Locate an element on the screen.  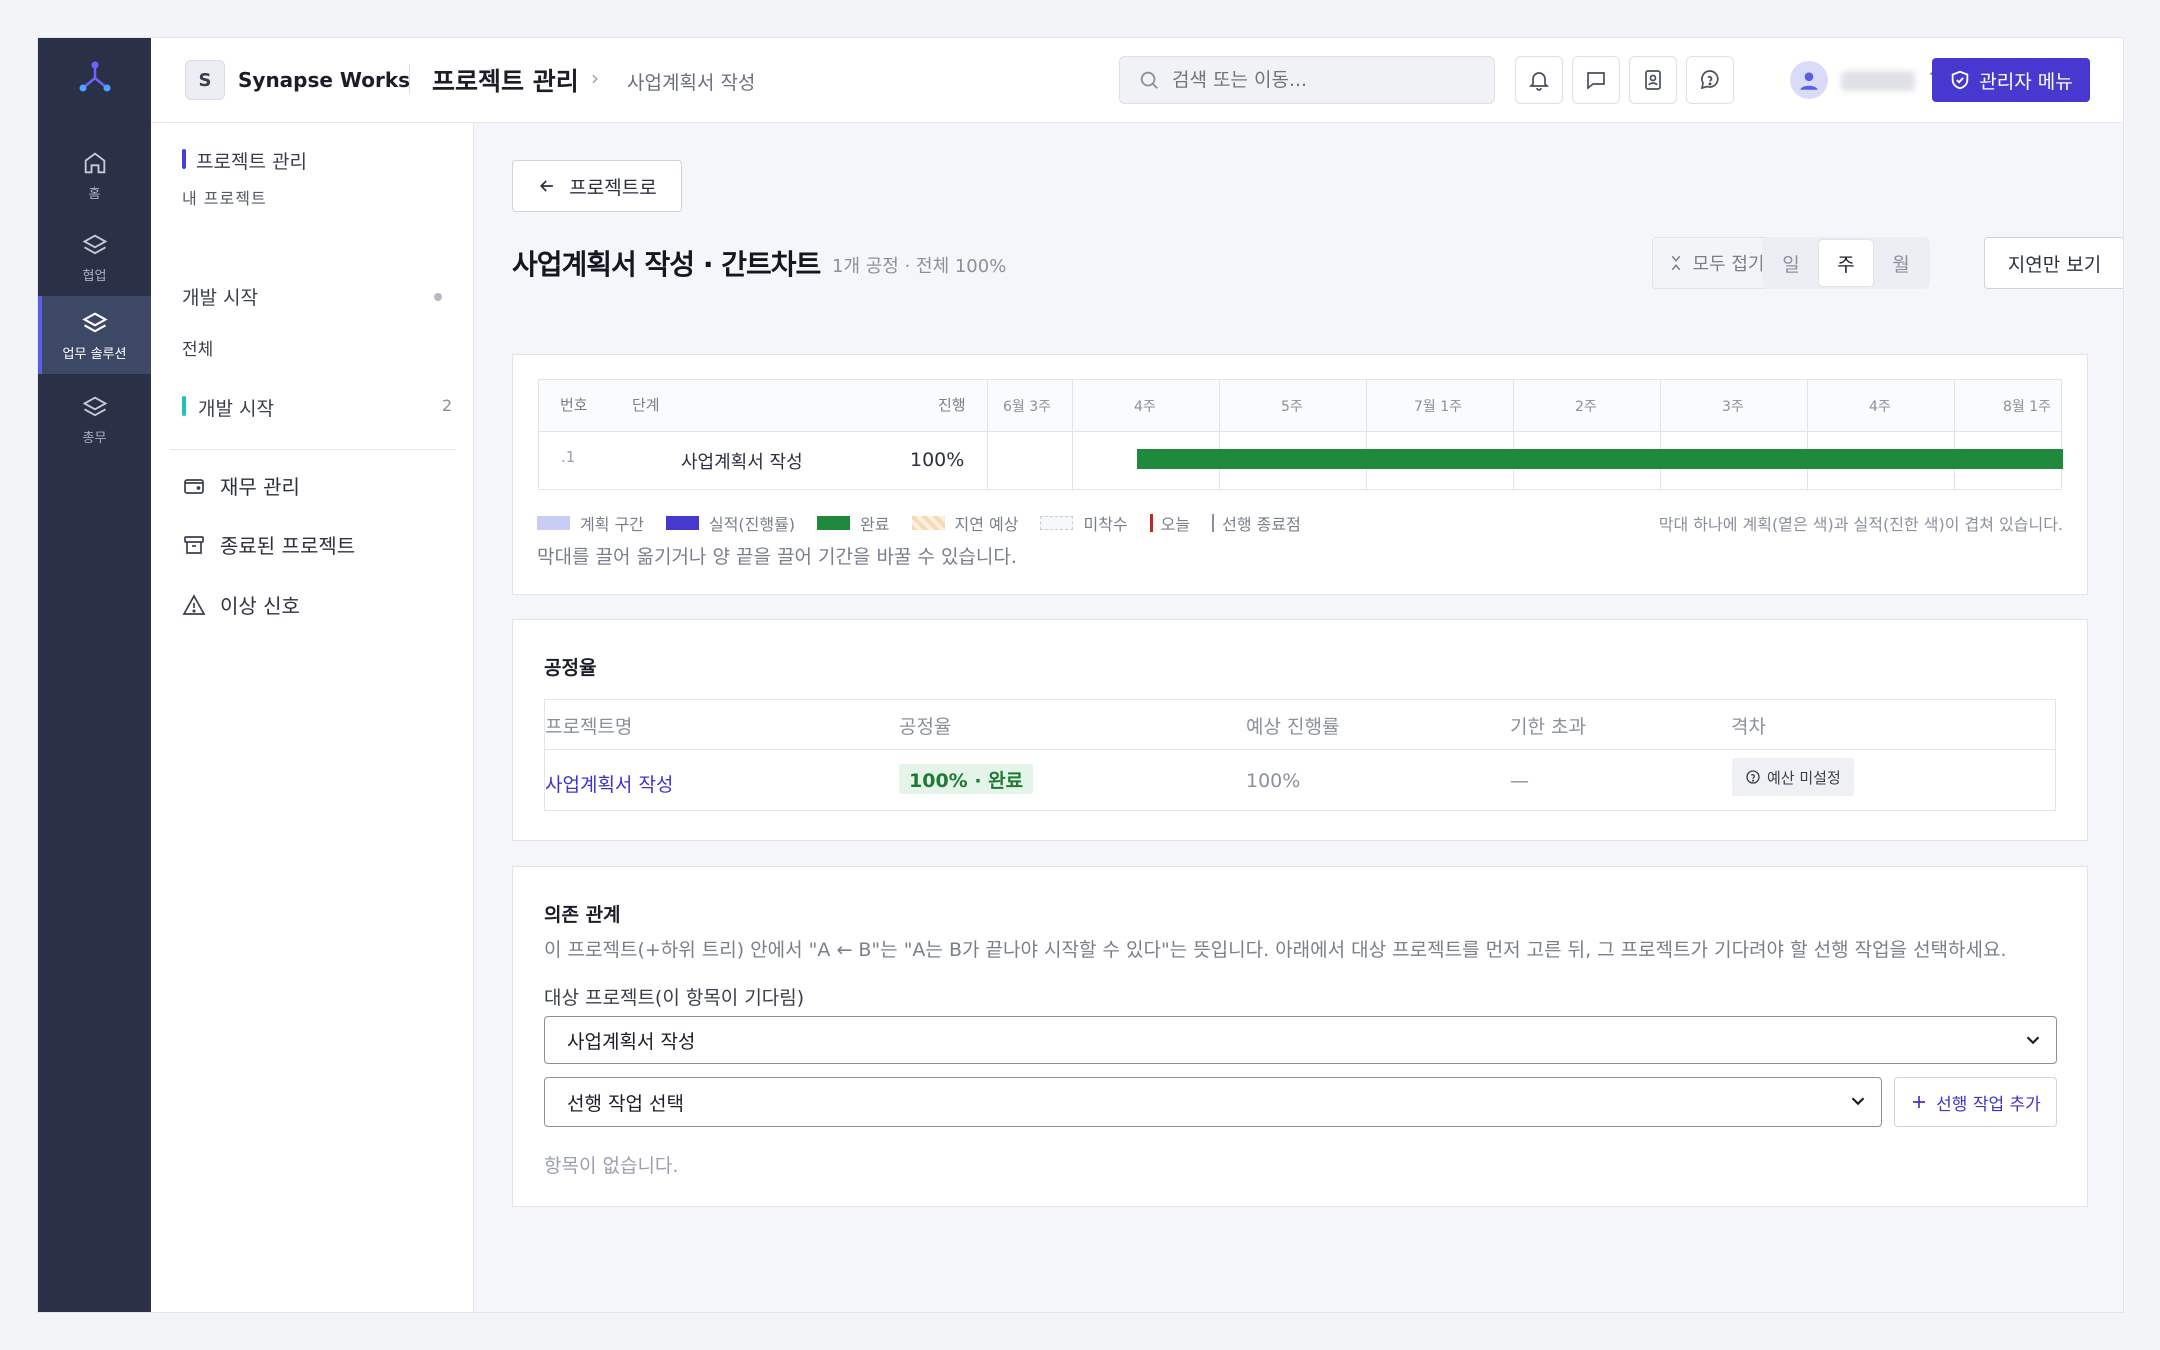
legend-label: 완료 is located at coordinates (875, 524).